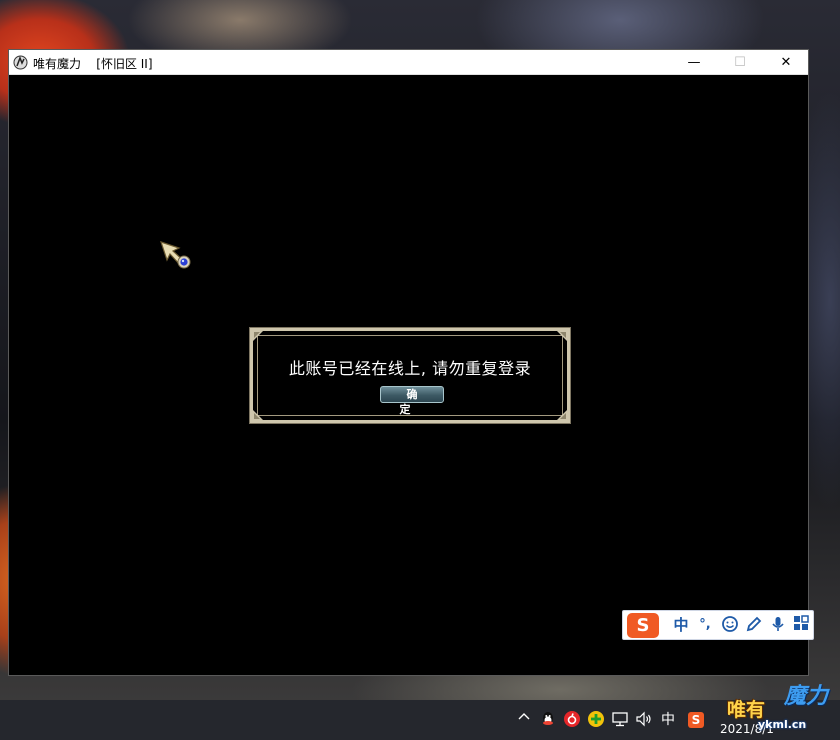 The width and height of the screenshot is (840, 740). Describe the element at coordinates (548, 720) in the screenshot. I see `qq-icon` at that location.